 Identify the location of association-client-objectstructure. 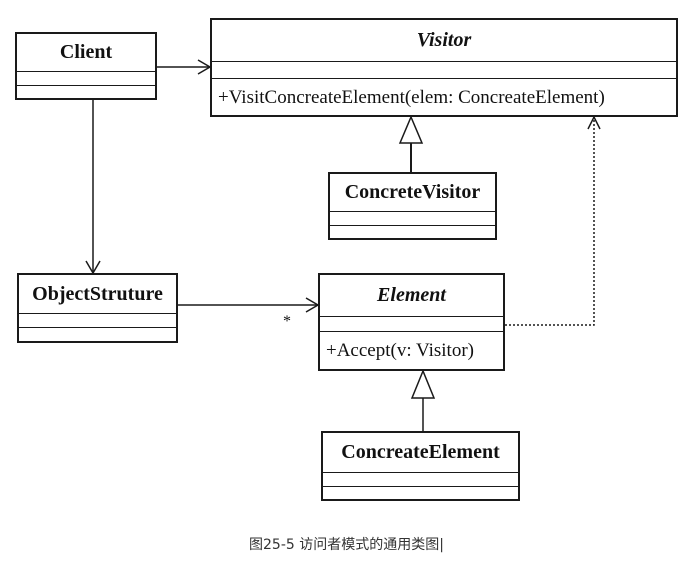
(93, 187).